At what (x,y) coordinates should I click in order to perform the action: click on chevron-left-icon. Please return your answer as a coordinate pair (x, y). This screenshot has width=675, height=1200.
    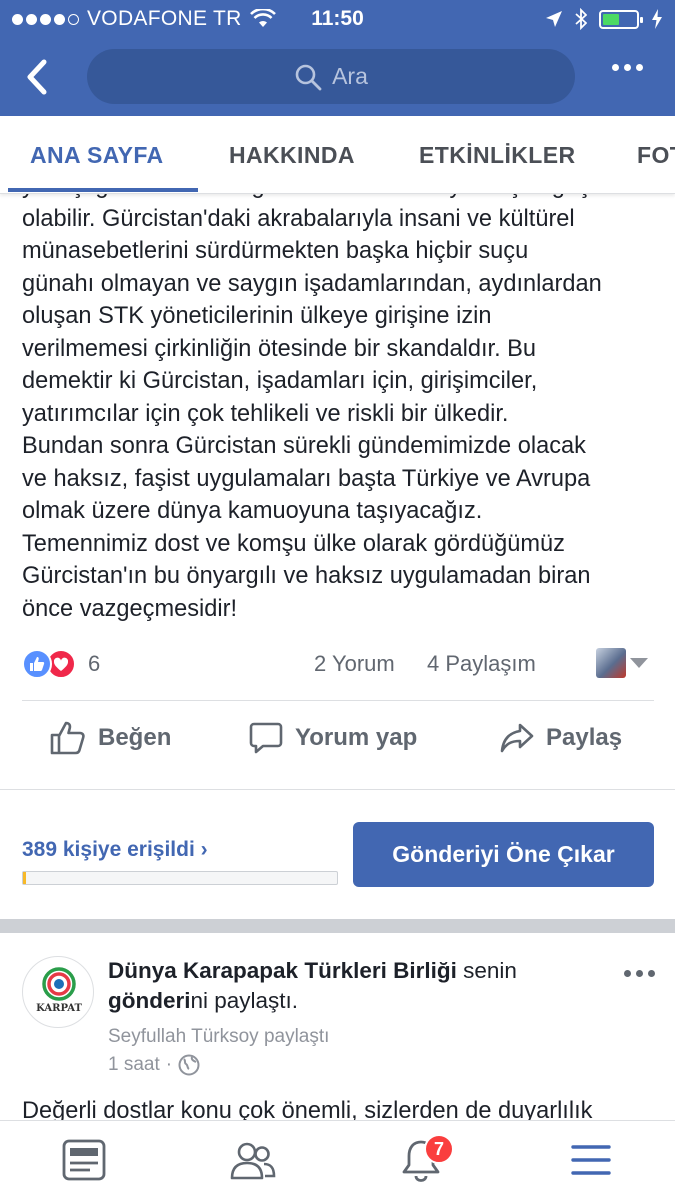
    Looking at the image, I should click on (37, 77).